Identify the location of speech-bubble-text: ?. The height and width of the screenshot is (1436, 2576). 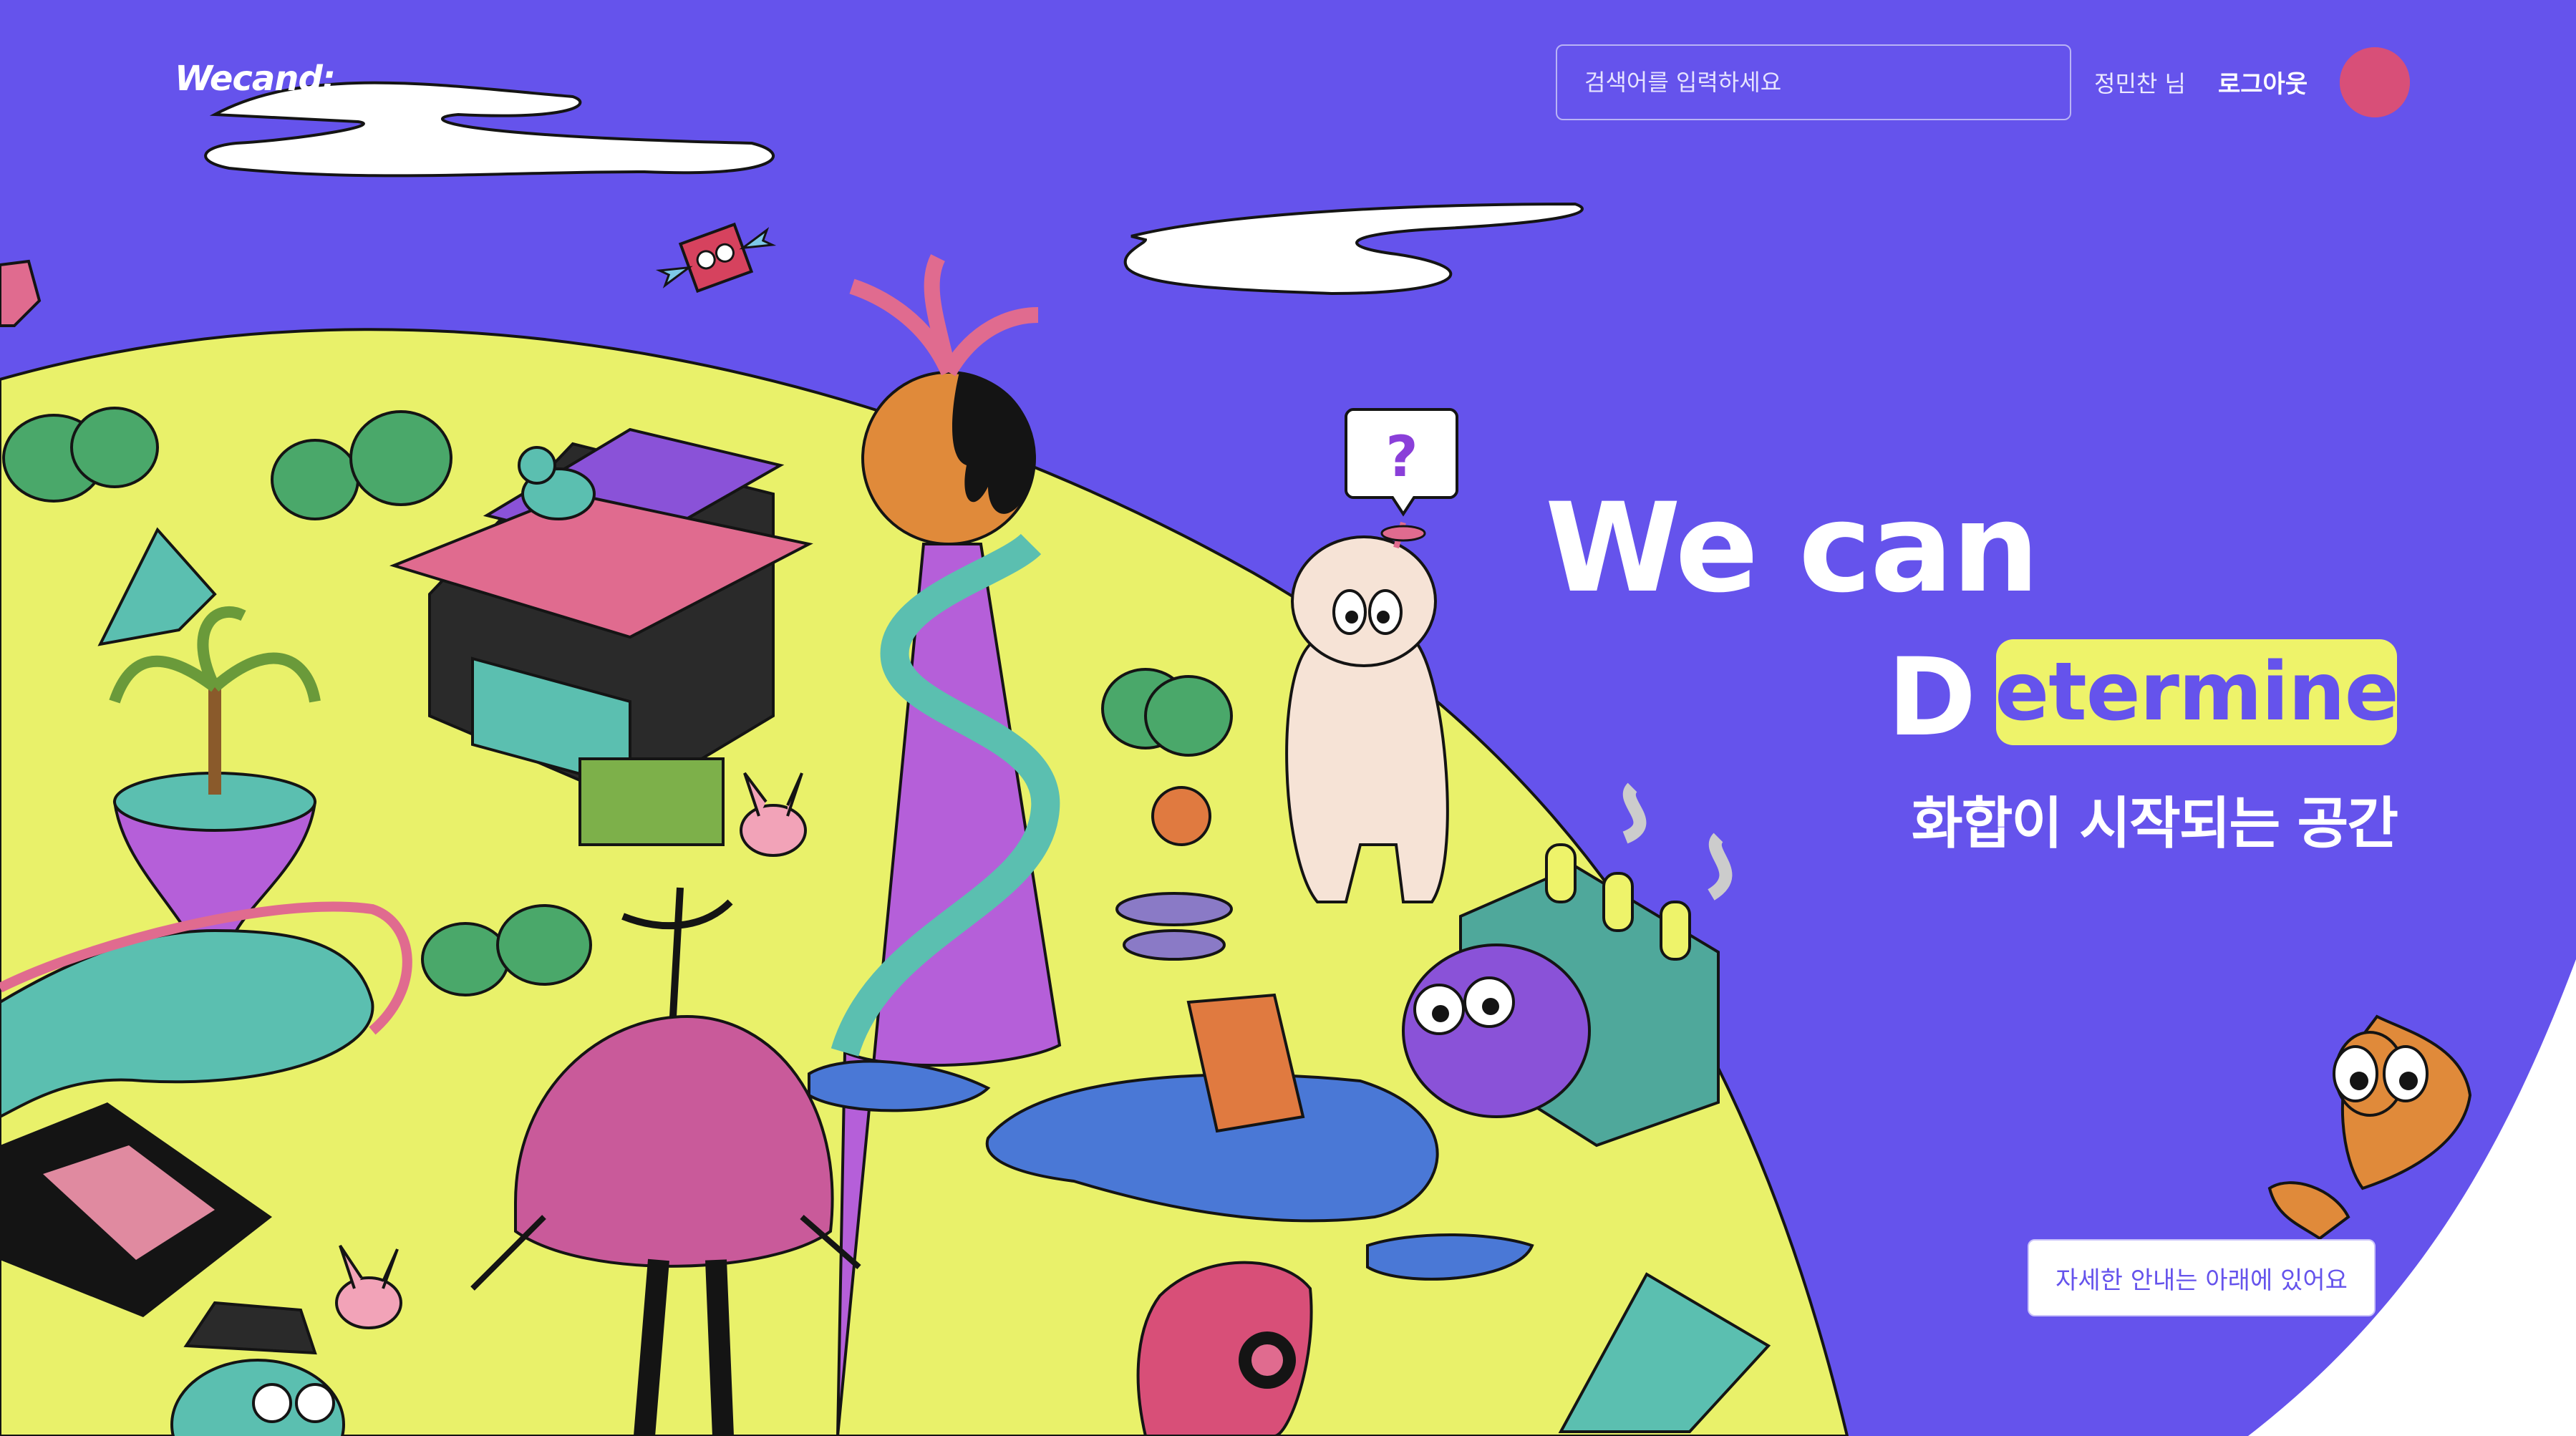
(1402, 457).